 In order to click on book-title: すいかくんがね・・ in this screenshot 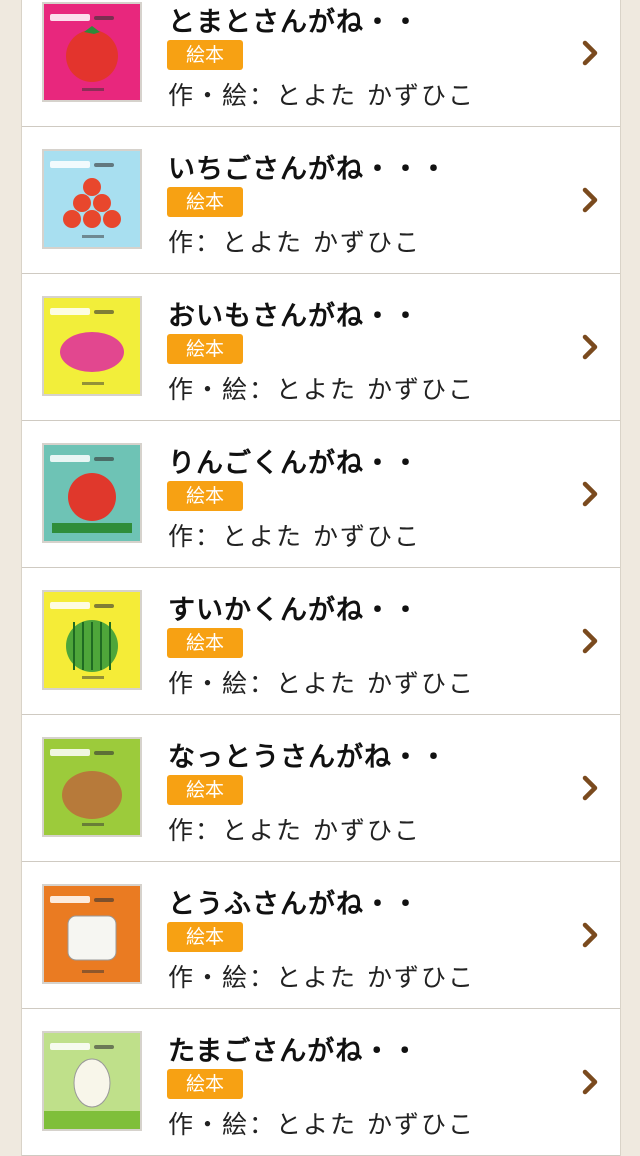, I will do `click(294, 610)`.